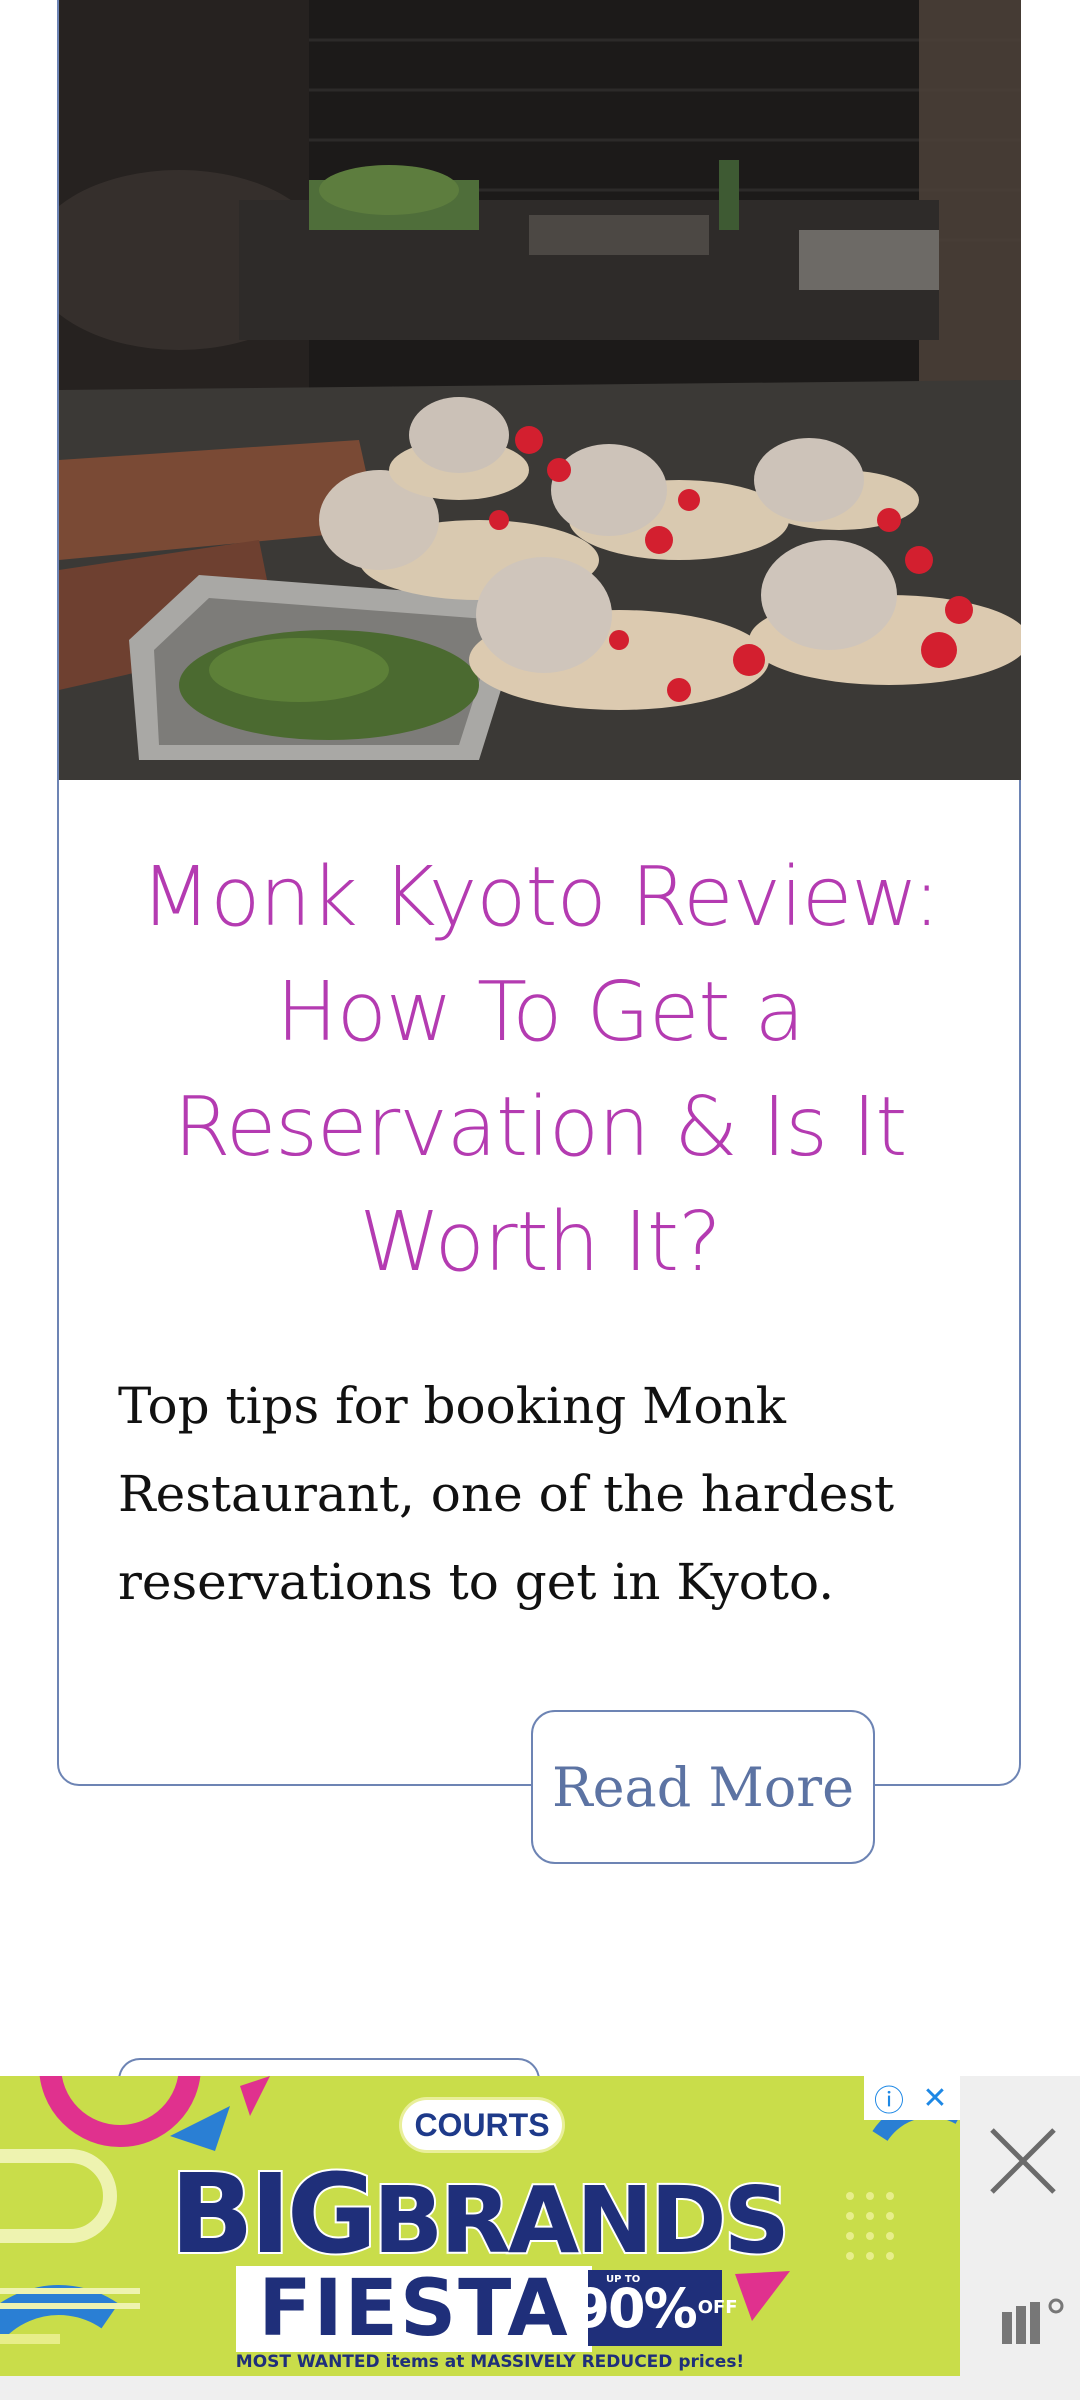 The height and width of the screenshot is (2400, 1080). I want to click on close-icon, so click(1023, 2161).